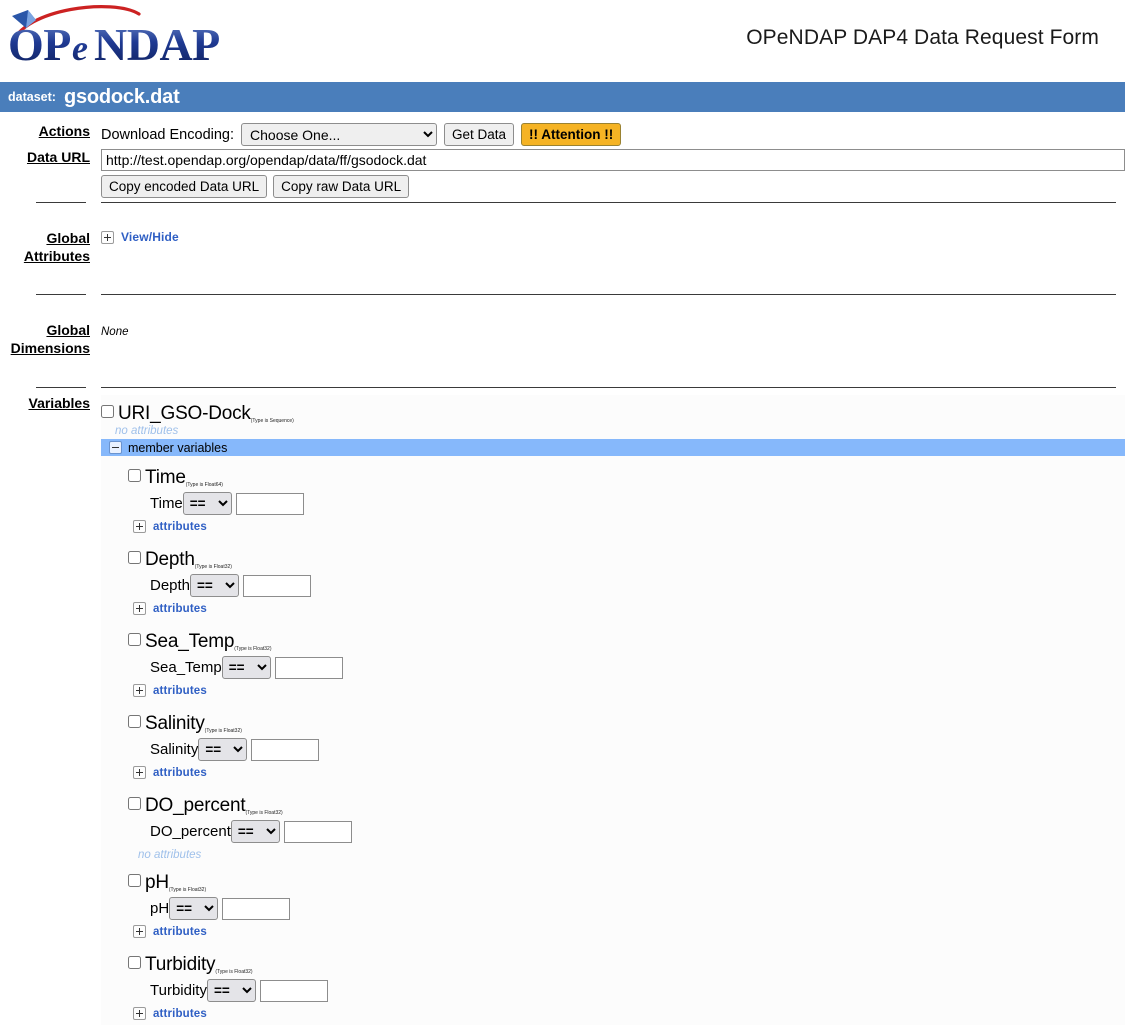  What do you see at coordinates (64, 131) in the screenshot?
I see `actions-label: Actions` at bounding box center [64, 131].